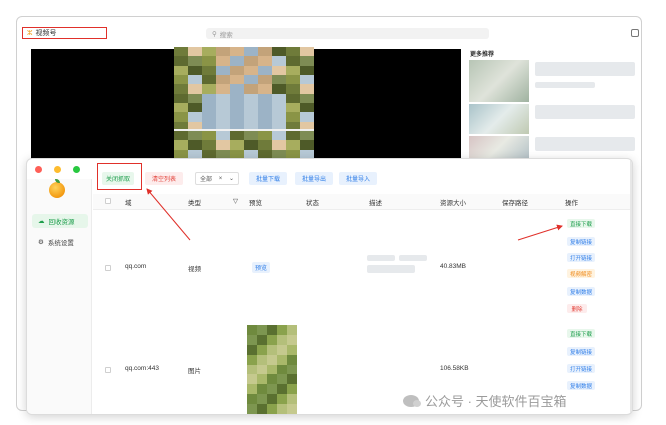 The image size is (666, 425). What do you see at coordinates (496, 401) in the screenshot?
I see `watermark-text: 公众号 · 天使软件百宝箱` at bounding box center [496, 401].